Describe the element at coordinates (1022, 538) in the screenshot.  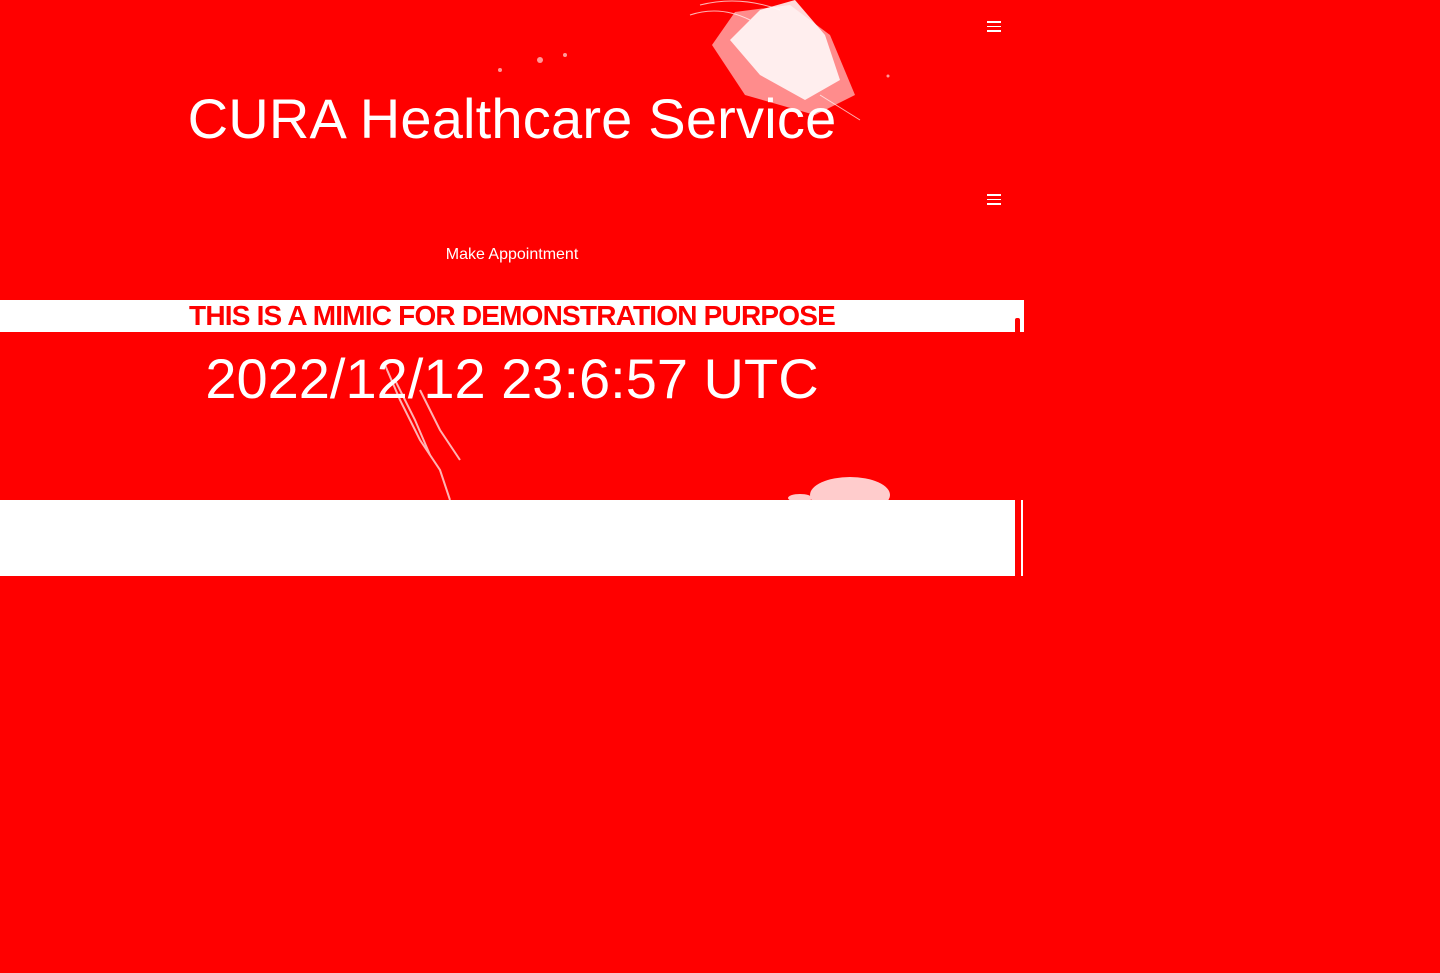
I see `footer-divider` at that location.